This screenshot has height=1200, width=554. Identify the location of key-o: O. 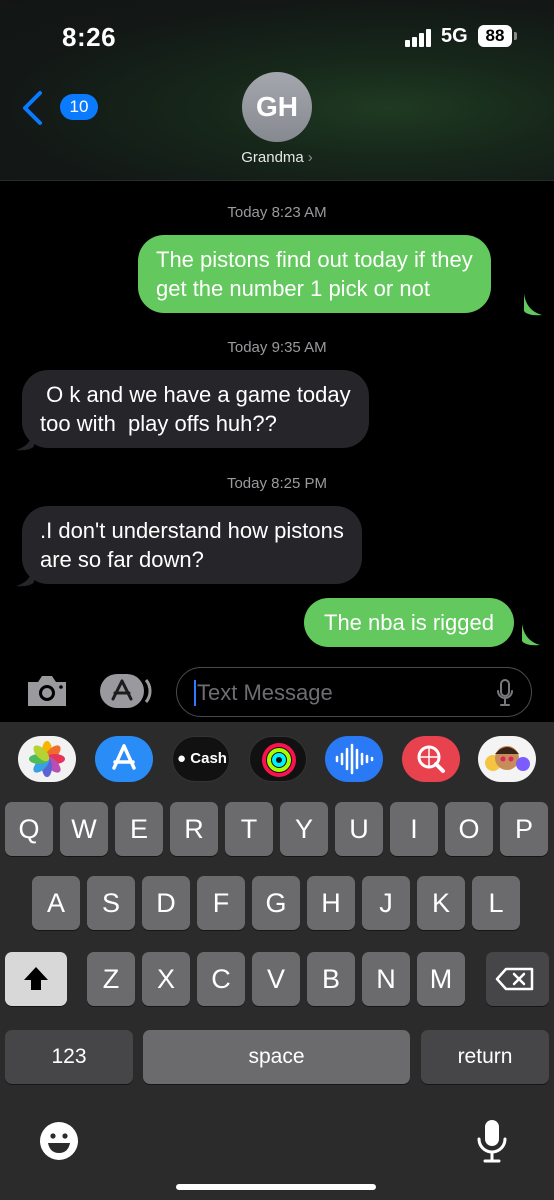
(469, 829).